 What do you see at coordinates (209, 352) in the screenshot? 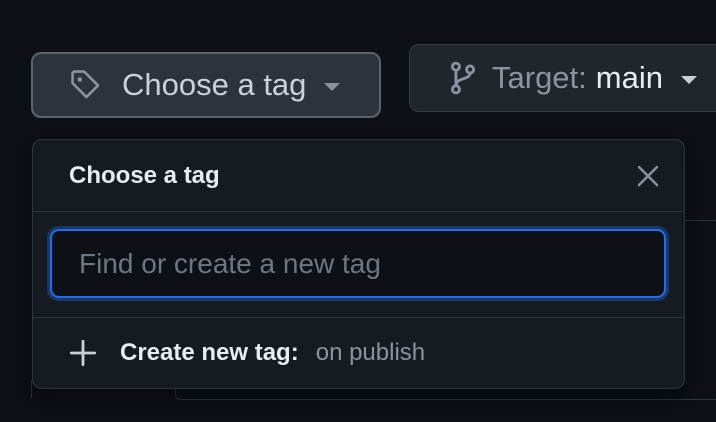
I see `create-tag-label: Create new tag:` at bounding box center [209, 352].